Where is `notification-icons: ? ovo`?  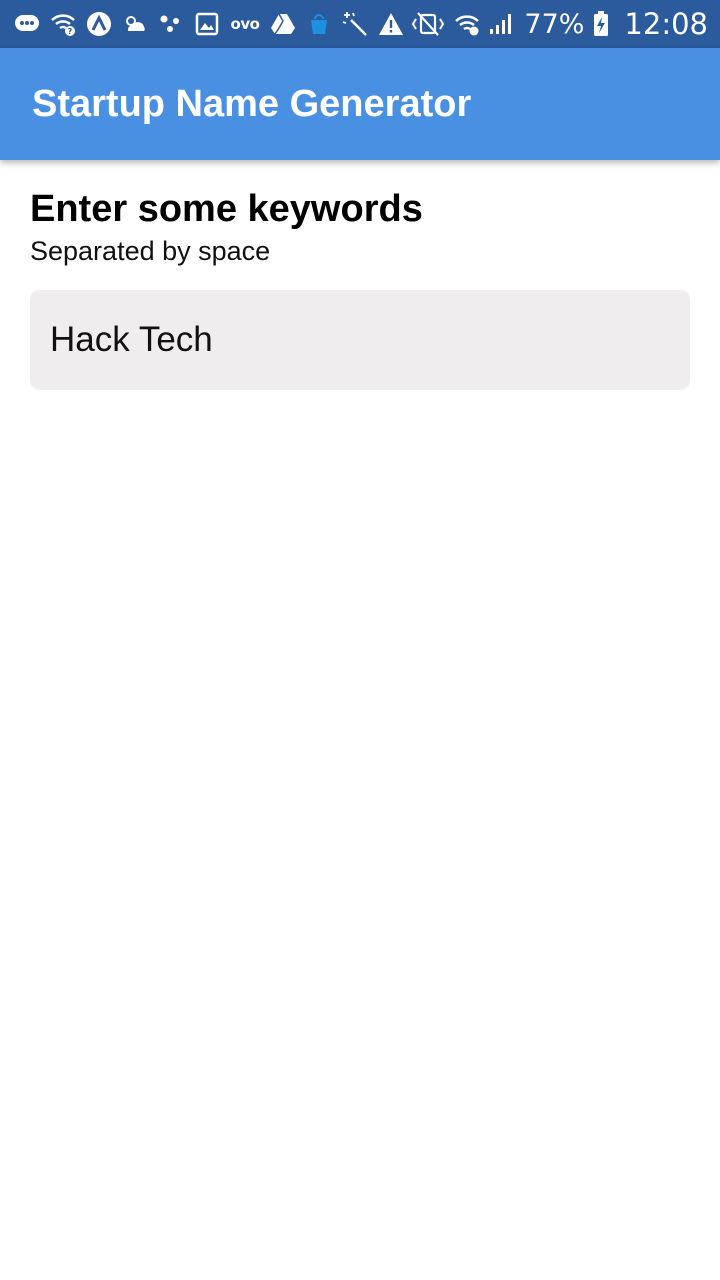 notification-icons: ? ovo is located at coordinates (212, 24).